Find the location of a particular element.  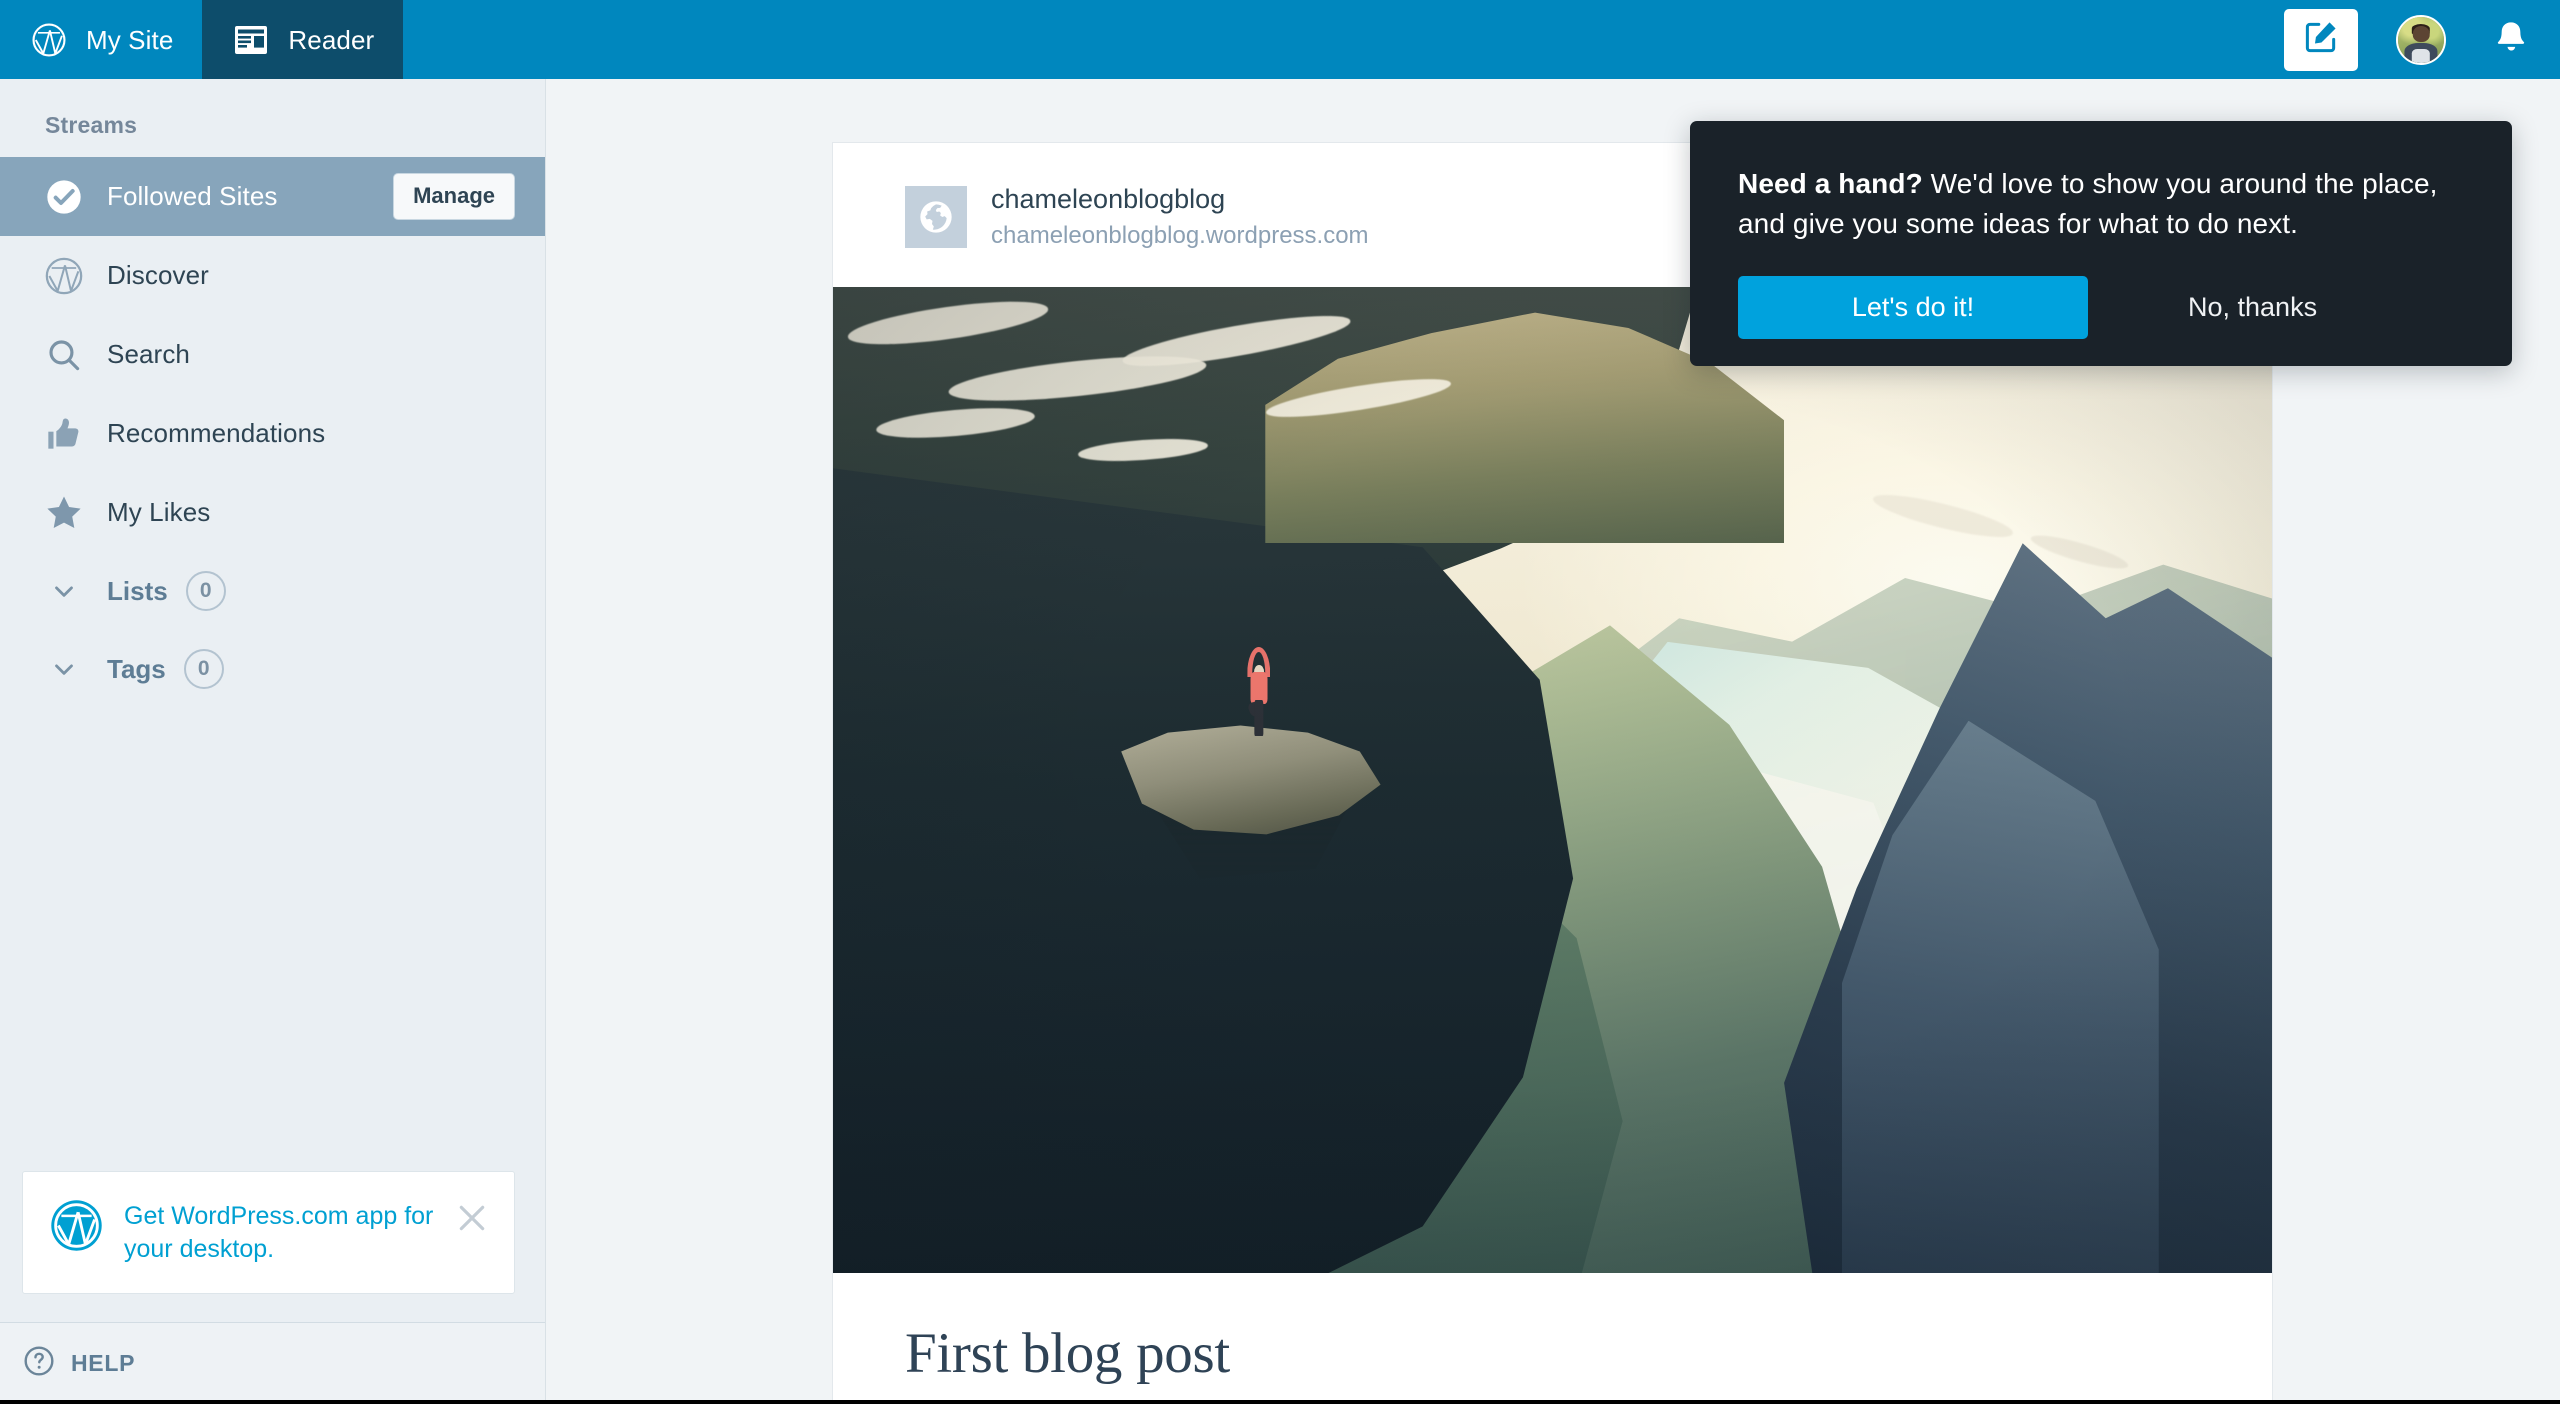

masthead-item-reader: Reader is located at coordinates (303, 39).